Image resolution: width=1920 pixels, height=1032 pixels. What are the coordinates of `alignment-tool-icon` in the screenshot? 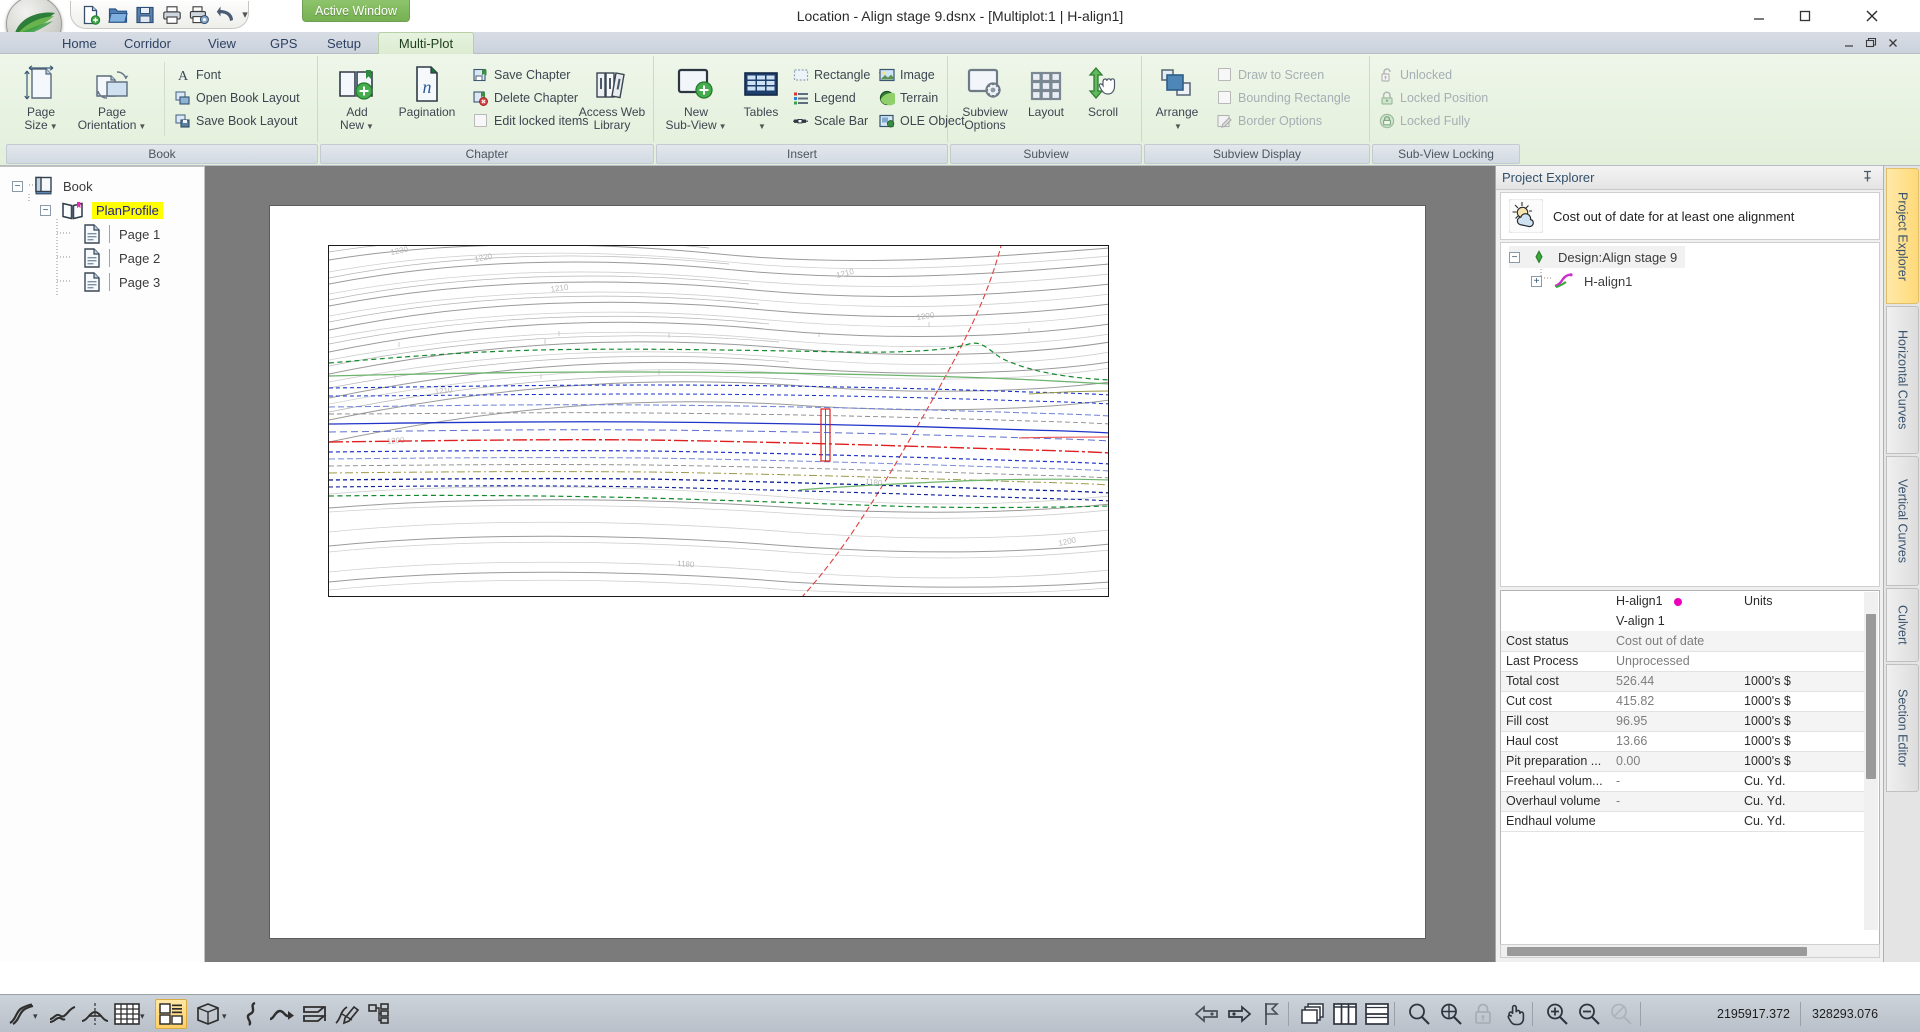 It's located at (21, 1014).